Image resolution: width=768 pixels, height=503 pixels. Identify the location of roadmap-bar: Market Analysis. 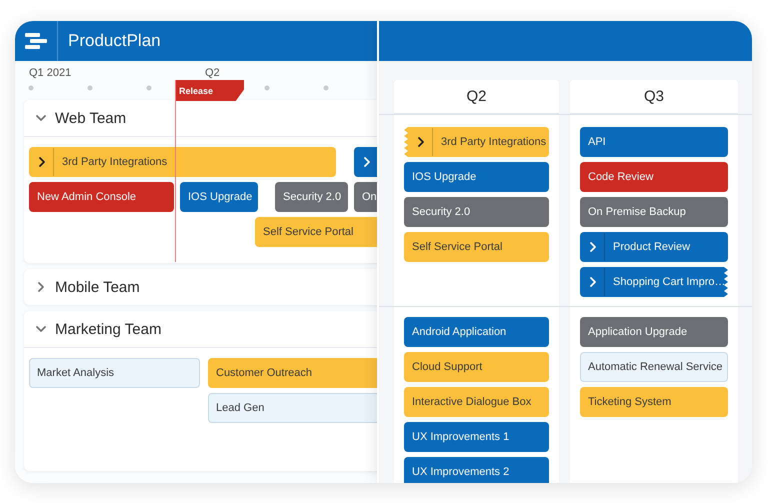
(114, 373).